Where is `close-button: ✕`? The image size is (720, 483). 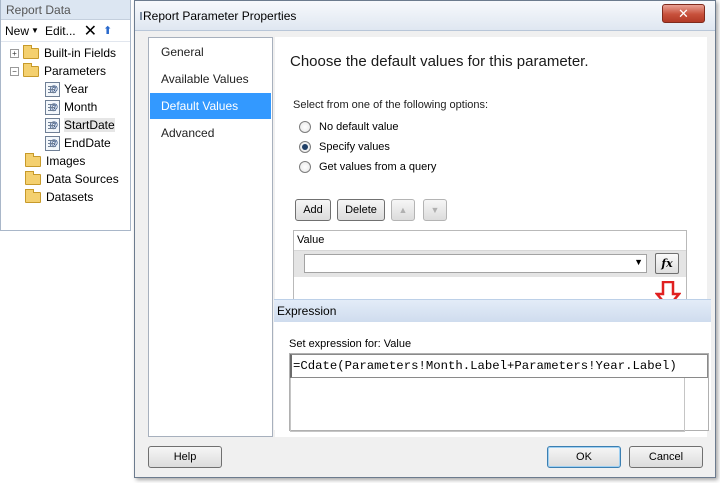
close-button: ✕ is located at coordinates (683, 13).